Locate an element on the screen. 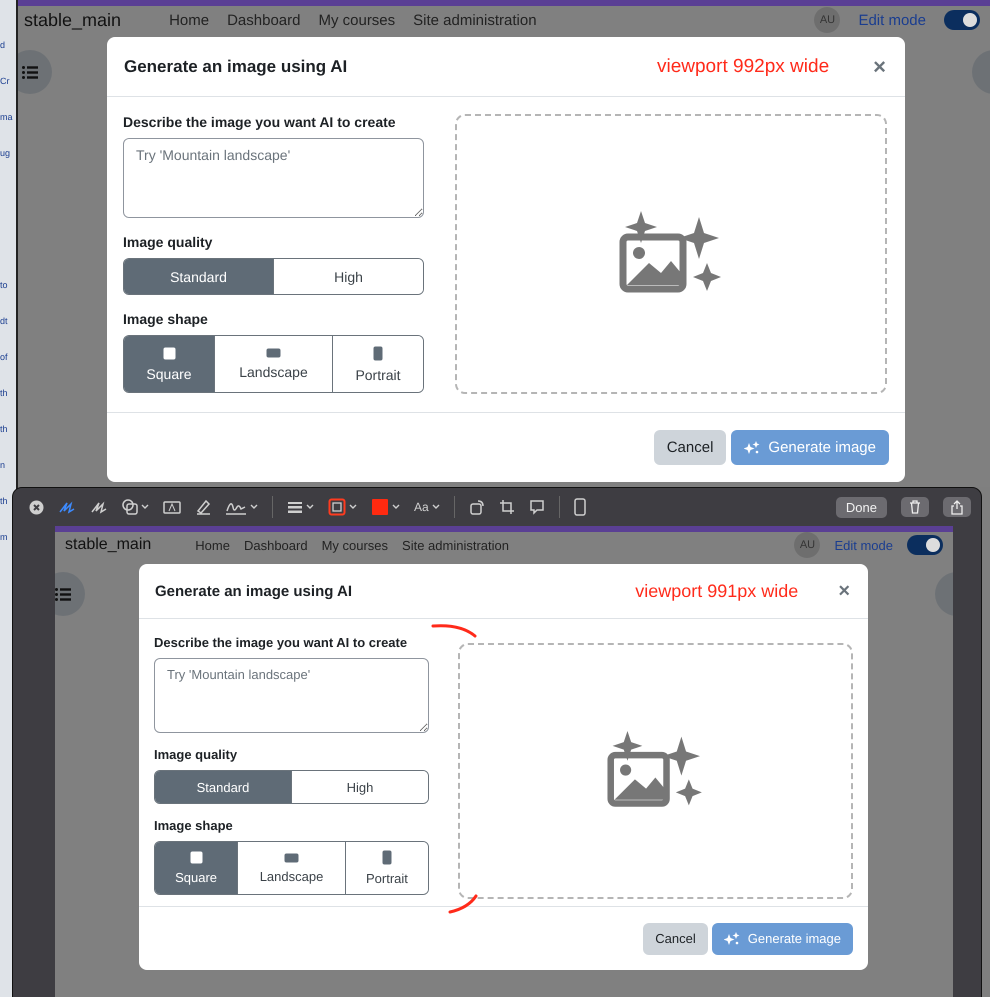 Image resolution: width=990 pixels, height=997 pixels. font-button: Aa is located at coordinates (427, 507).